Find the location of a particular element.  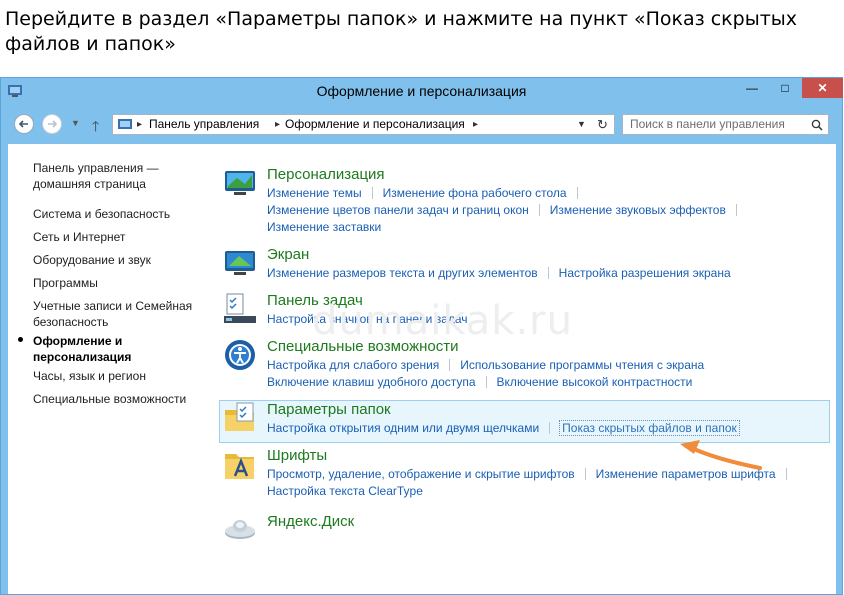

link-row: Изменение заставки is located at coordinates (324, 227).